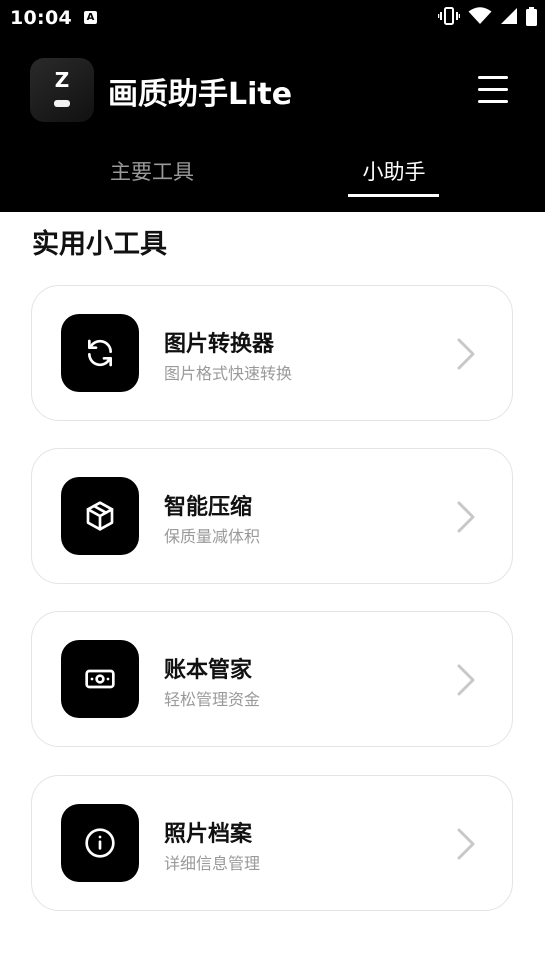 This screenshot has width=545, height=968. What do you see at coordinates (272, 516) in the screenshot?
I see `tool-card-smart-compress: 智能压缩 保质量减体积` at bounding box center [272, 516].